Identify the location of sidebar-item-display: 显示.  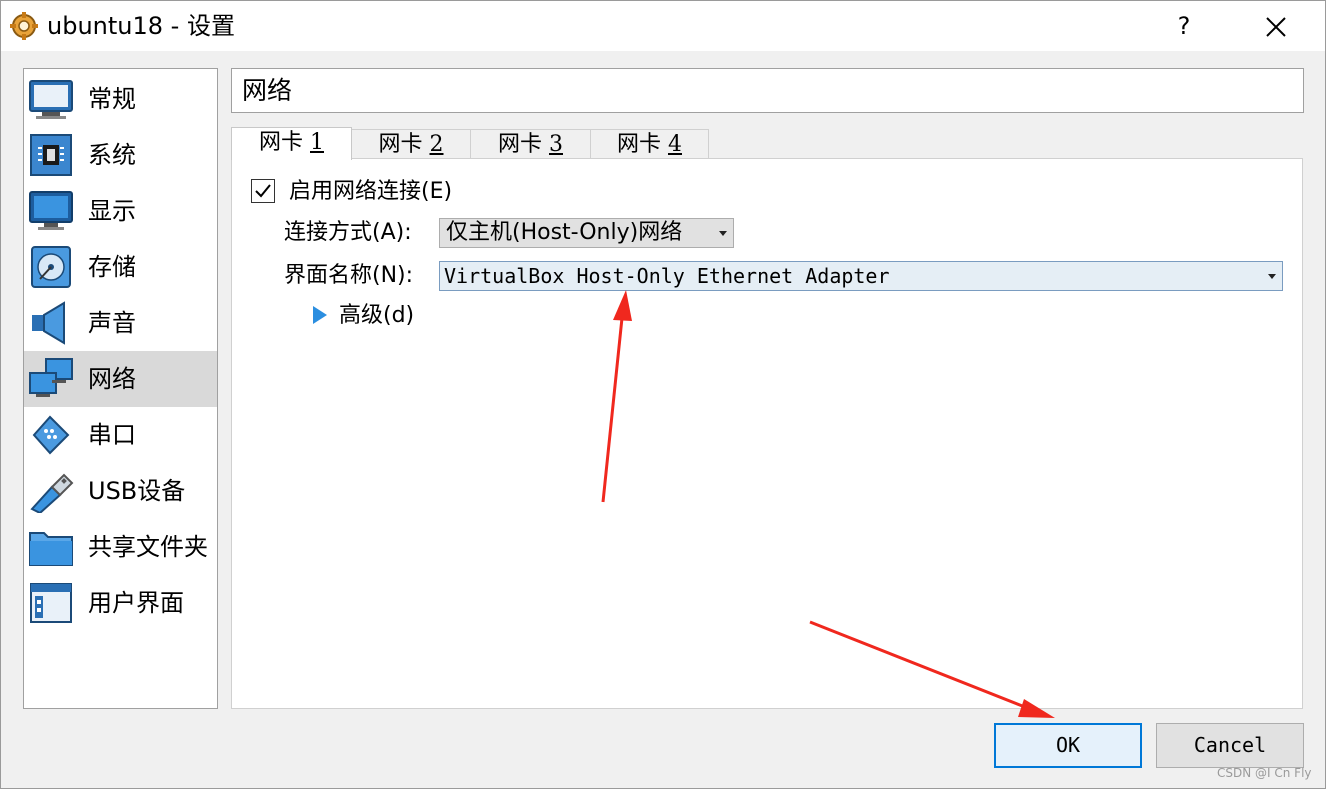
(120, 211).